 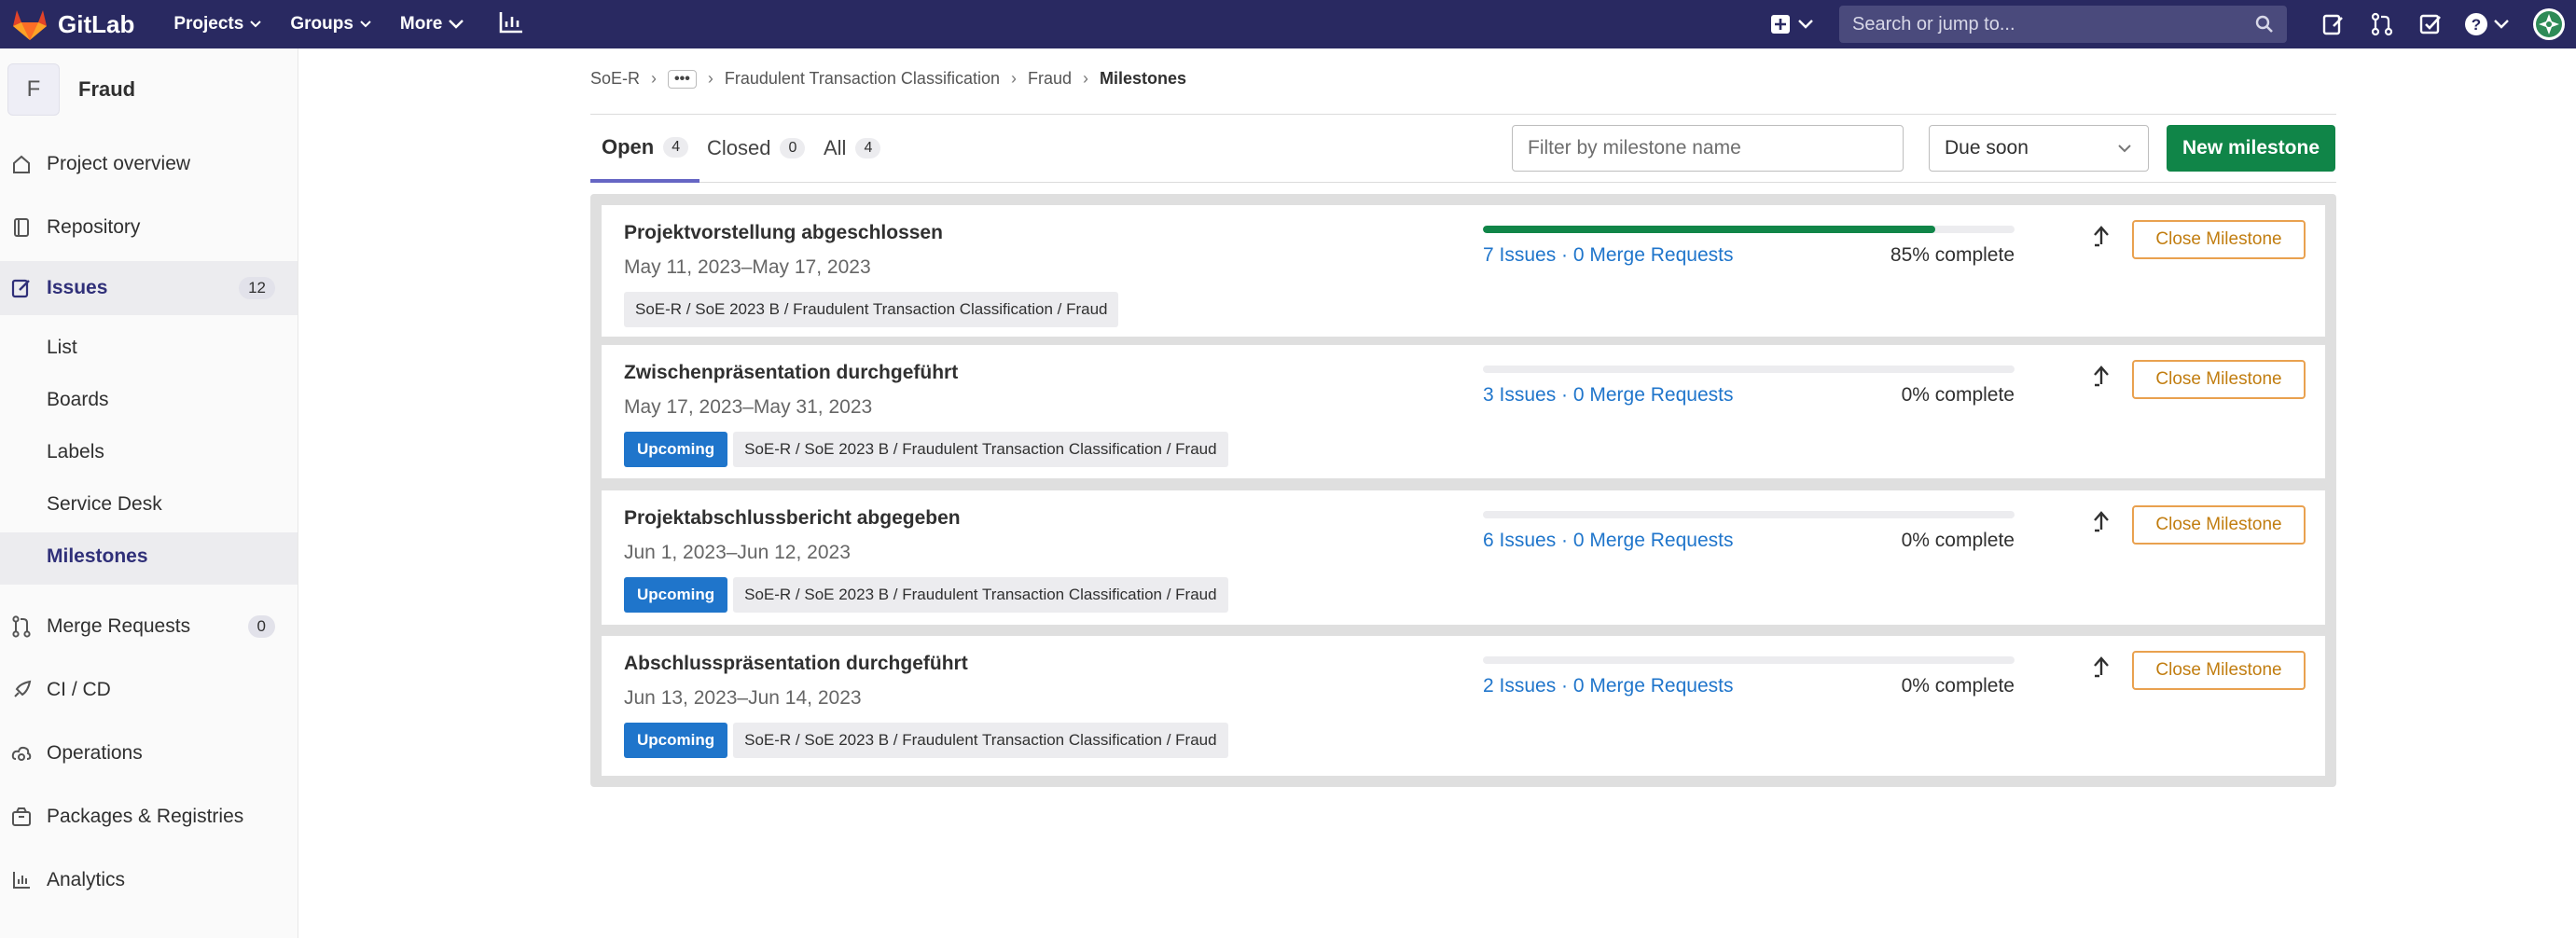 What do you see at coordinates (628, 146) in the screenshot?
I see `tab-label: Open` at bounding box center [628, 146].